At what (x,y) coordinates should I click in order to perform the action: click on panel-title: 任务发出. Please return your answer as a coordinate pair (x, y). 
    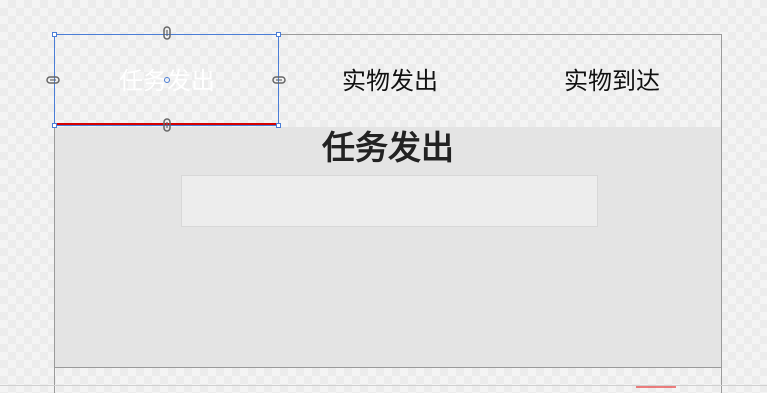
    Looking at the image, I should click on (388, 147).